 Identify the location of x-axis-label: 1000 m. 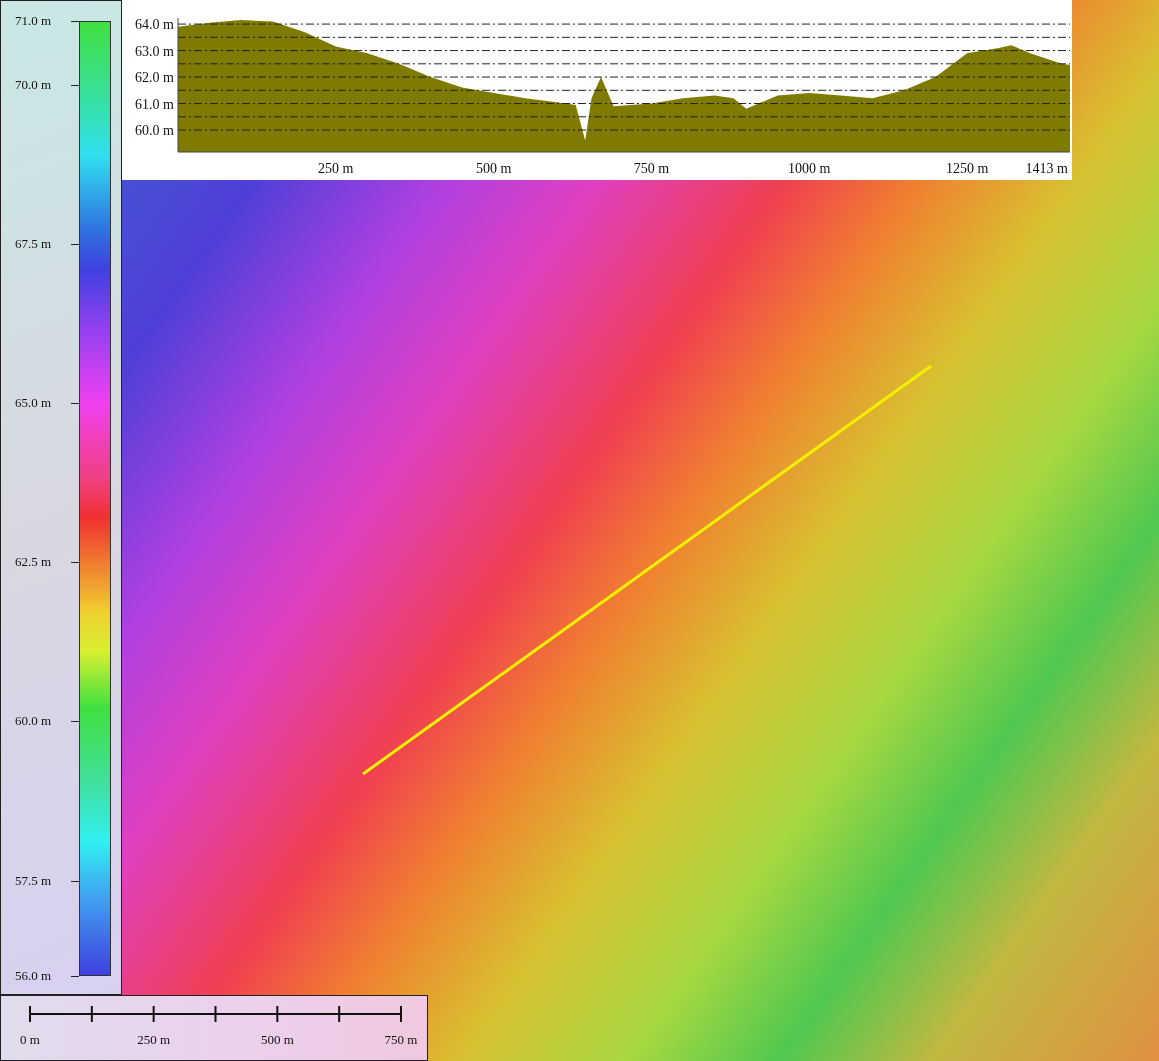
(809, 168).